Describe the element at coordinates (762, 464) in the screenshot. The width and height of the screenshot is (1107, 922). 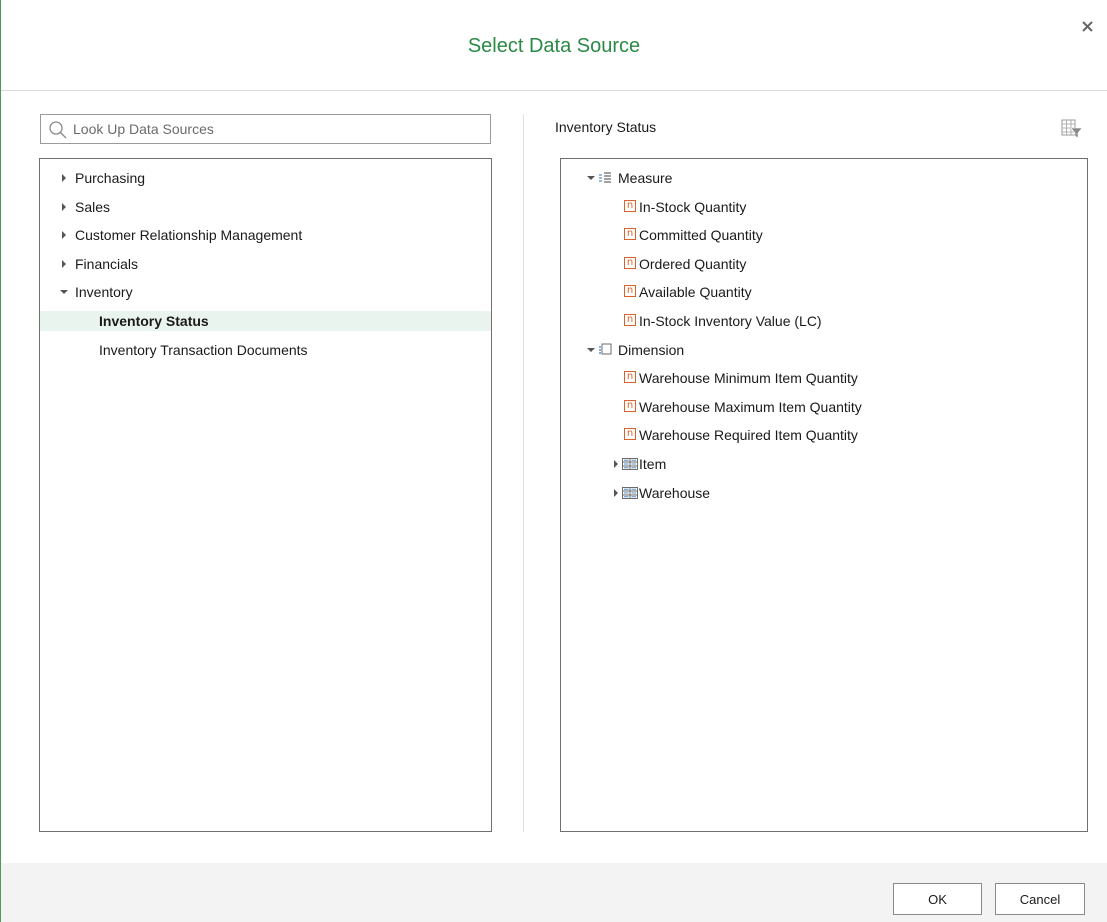
I see `tree-node-item: Item` at that location.